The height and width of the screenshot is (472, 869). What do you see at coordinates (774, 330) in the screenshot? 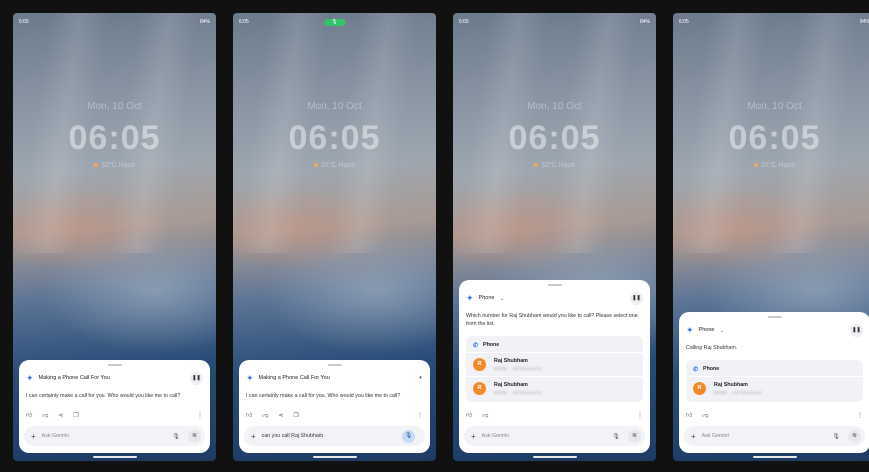
I see `card-header: ✦ Phone ⌄ ❚❚` at bounding box center [774, 330].